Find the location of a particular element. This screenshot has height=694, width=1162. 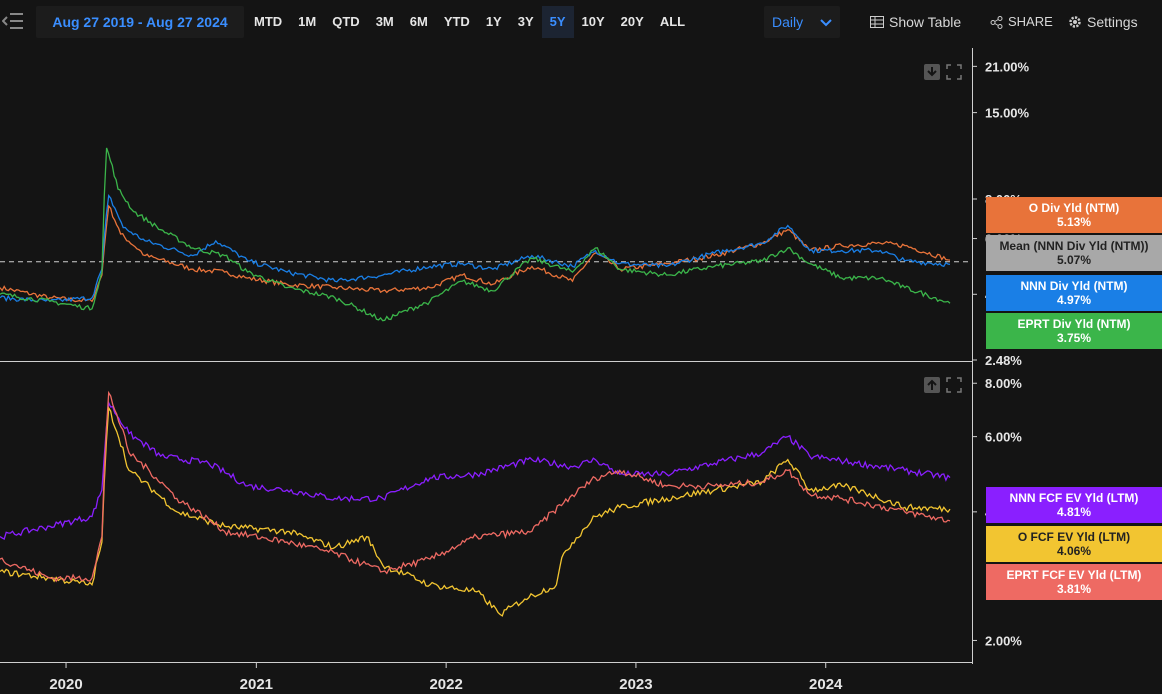

value-tag-value: 5.07% is located at coordinates (1074, 260).